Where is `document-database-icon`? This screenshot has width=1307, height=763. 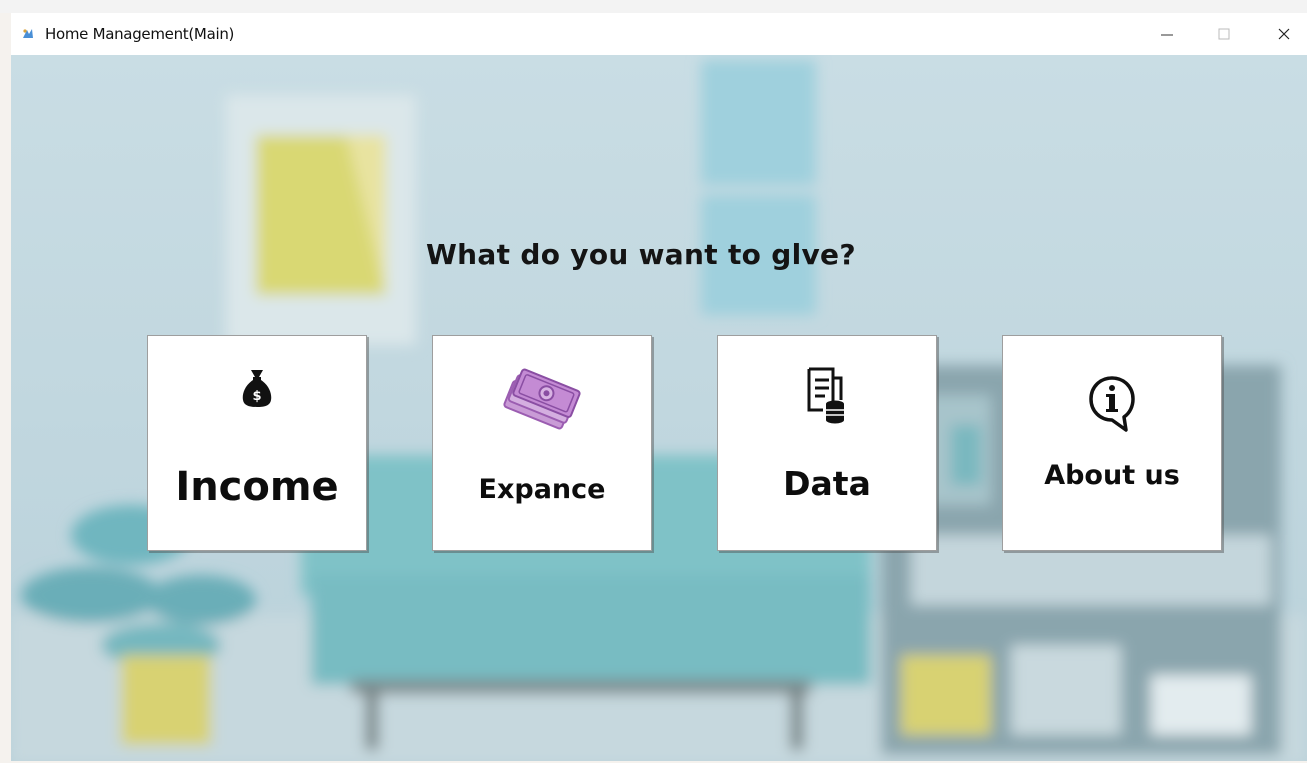
document-database-icon is located at coordinates (825, 395).